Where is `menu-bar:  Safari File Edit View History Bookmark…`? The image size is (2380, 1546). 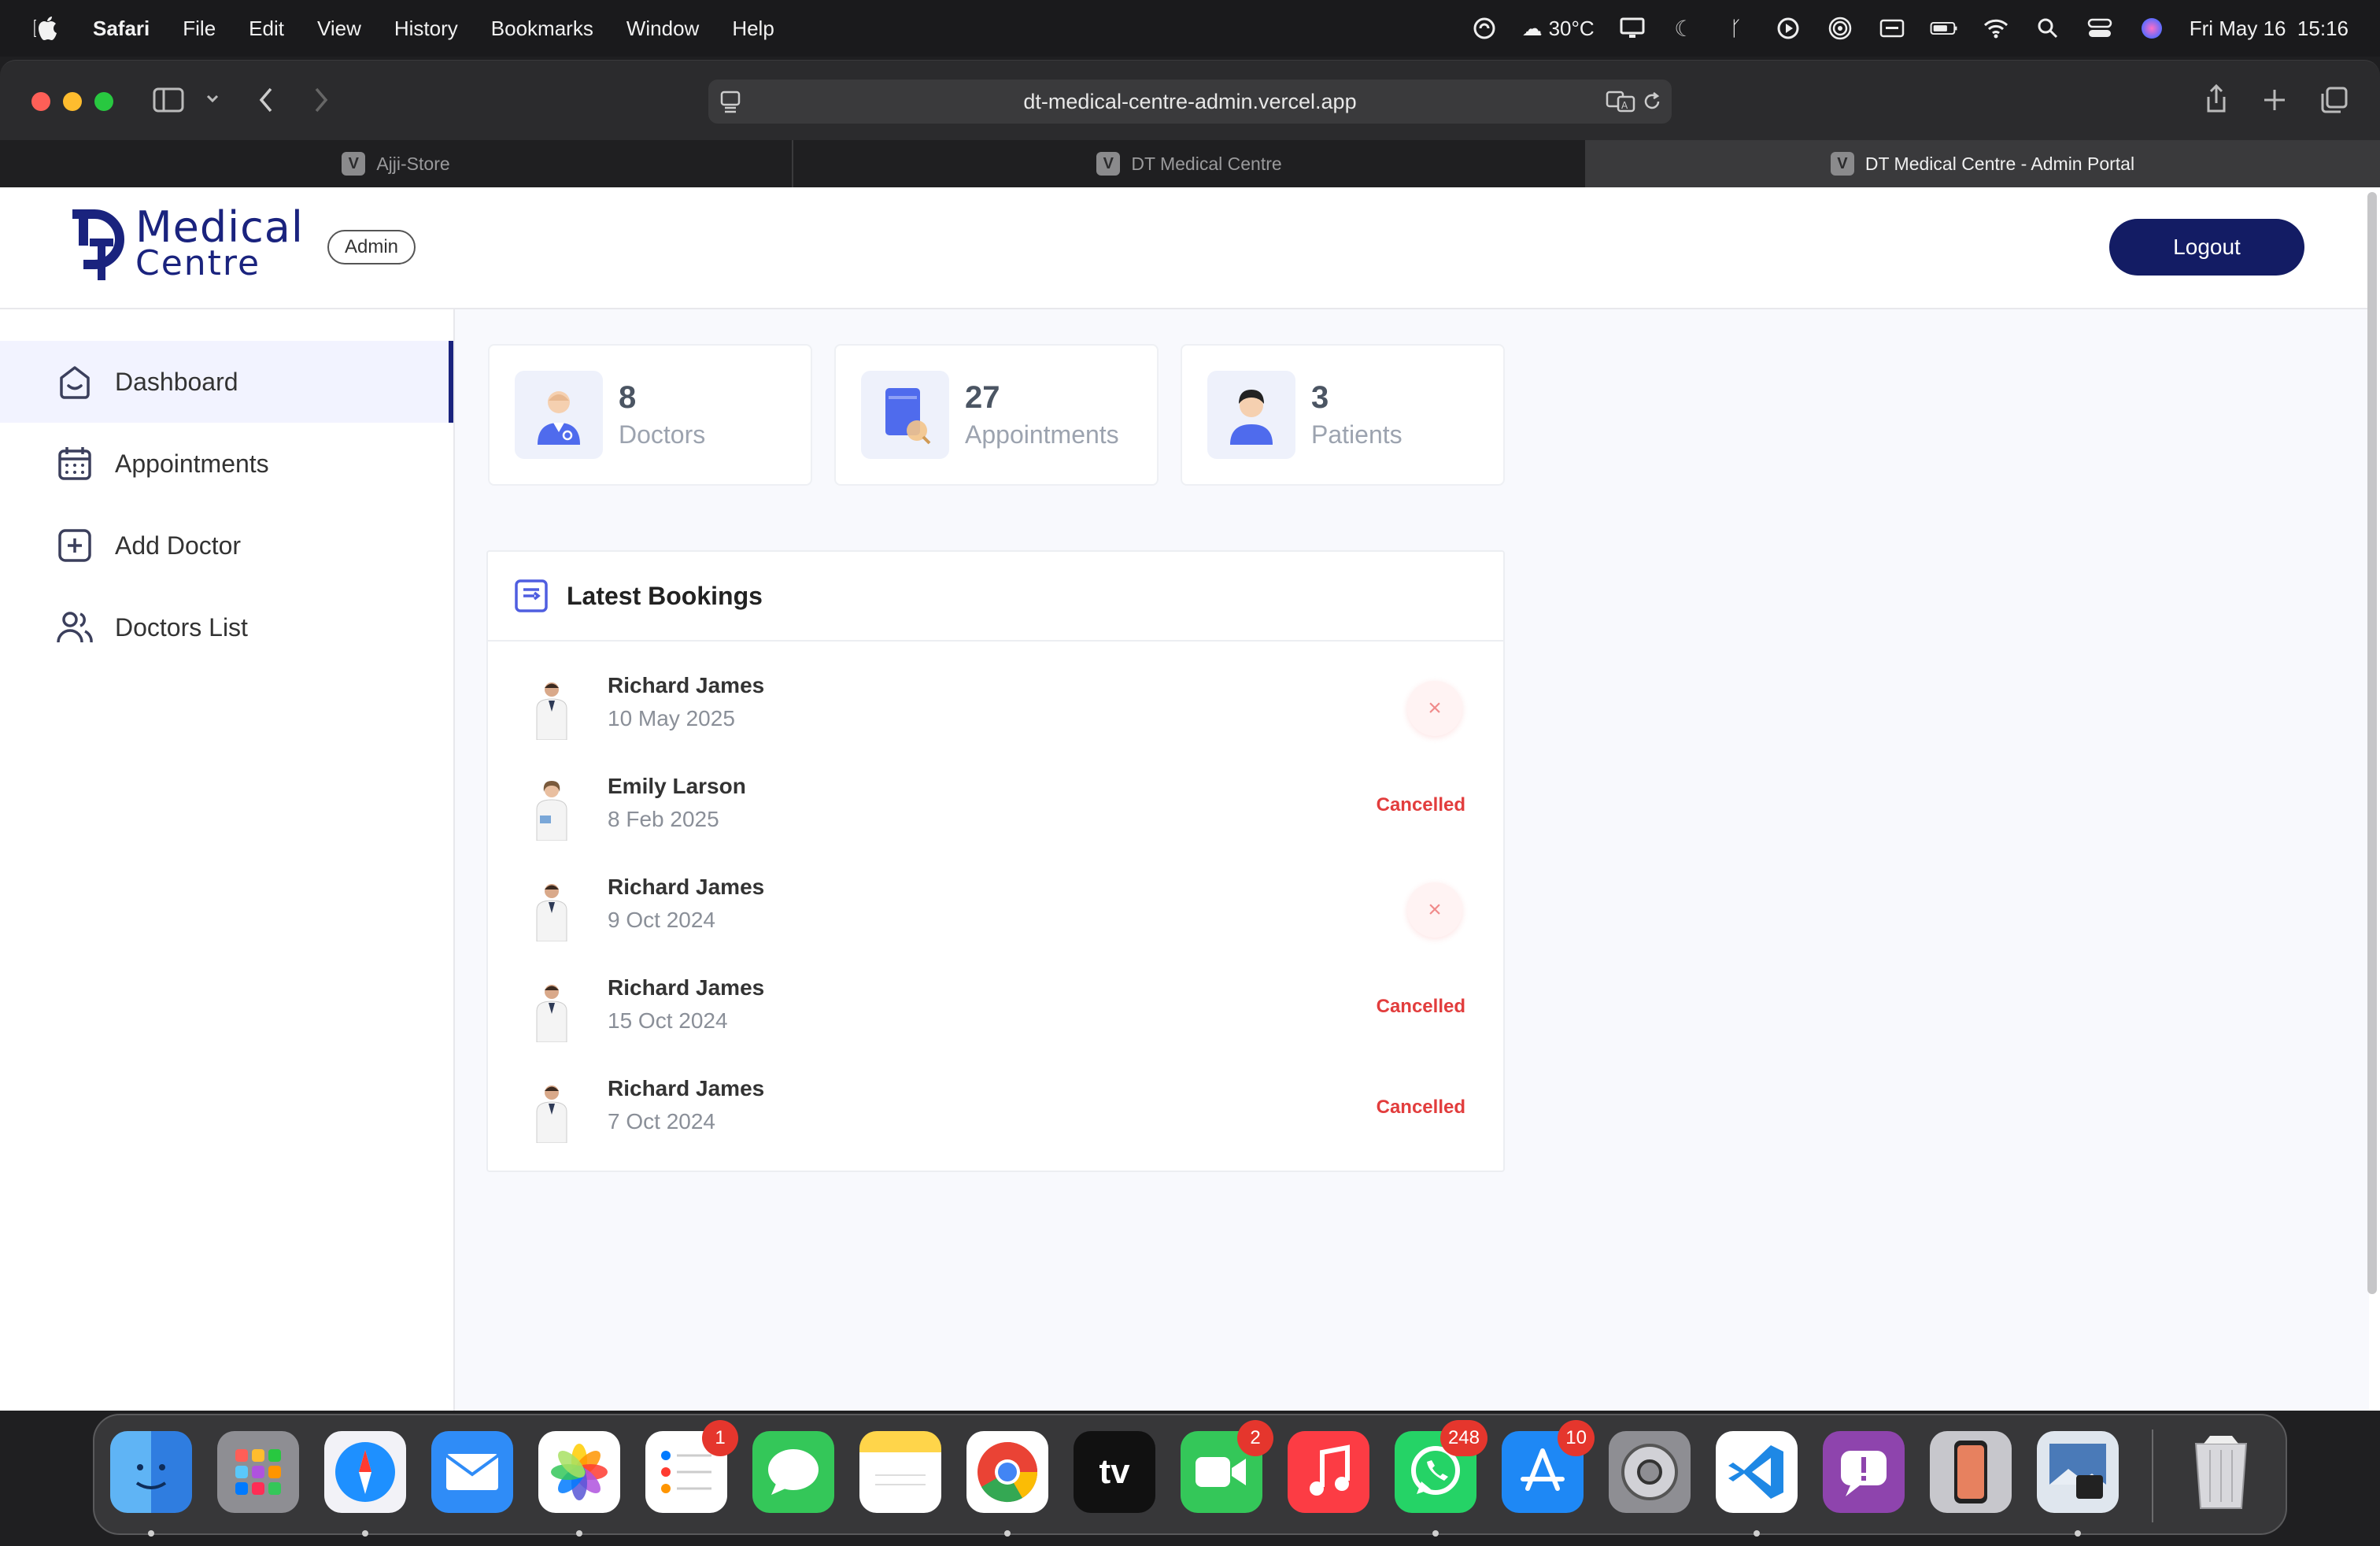
menu-bar:  Safari File Edit View History Bookmark… is located at coordinates (1190, 28).